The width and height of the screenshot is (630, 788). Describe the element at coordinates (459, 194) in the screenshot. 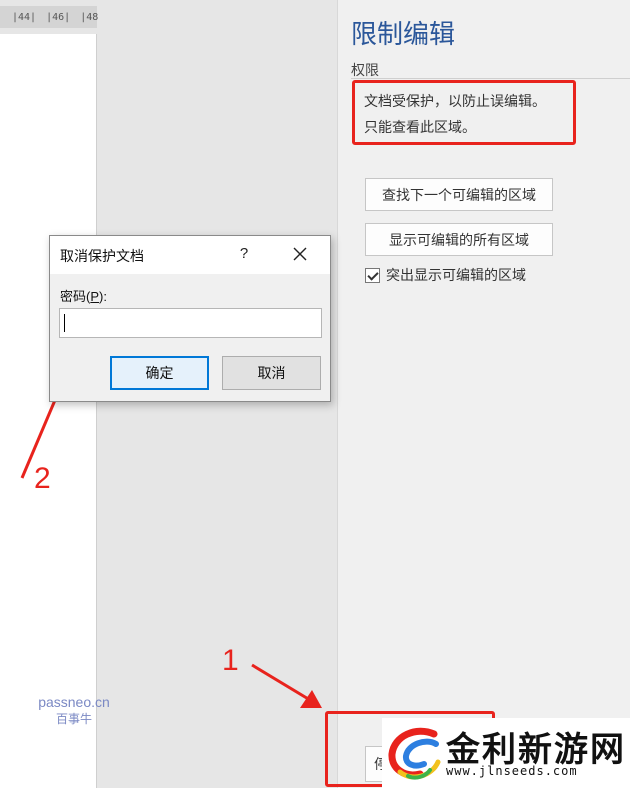

I see `find-next-editable-region-button: 查找下一个可编辑的区域` at that location.